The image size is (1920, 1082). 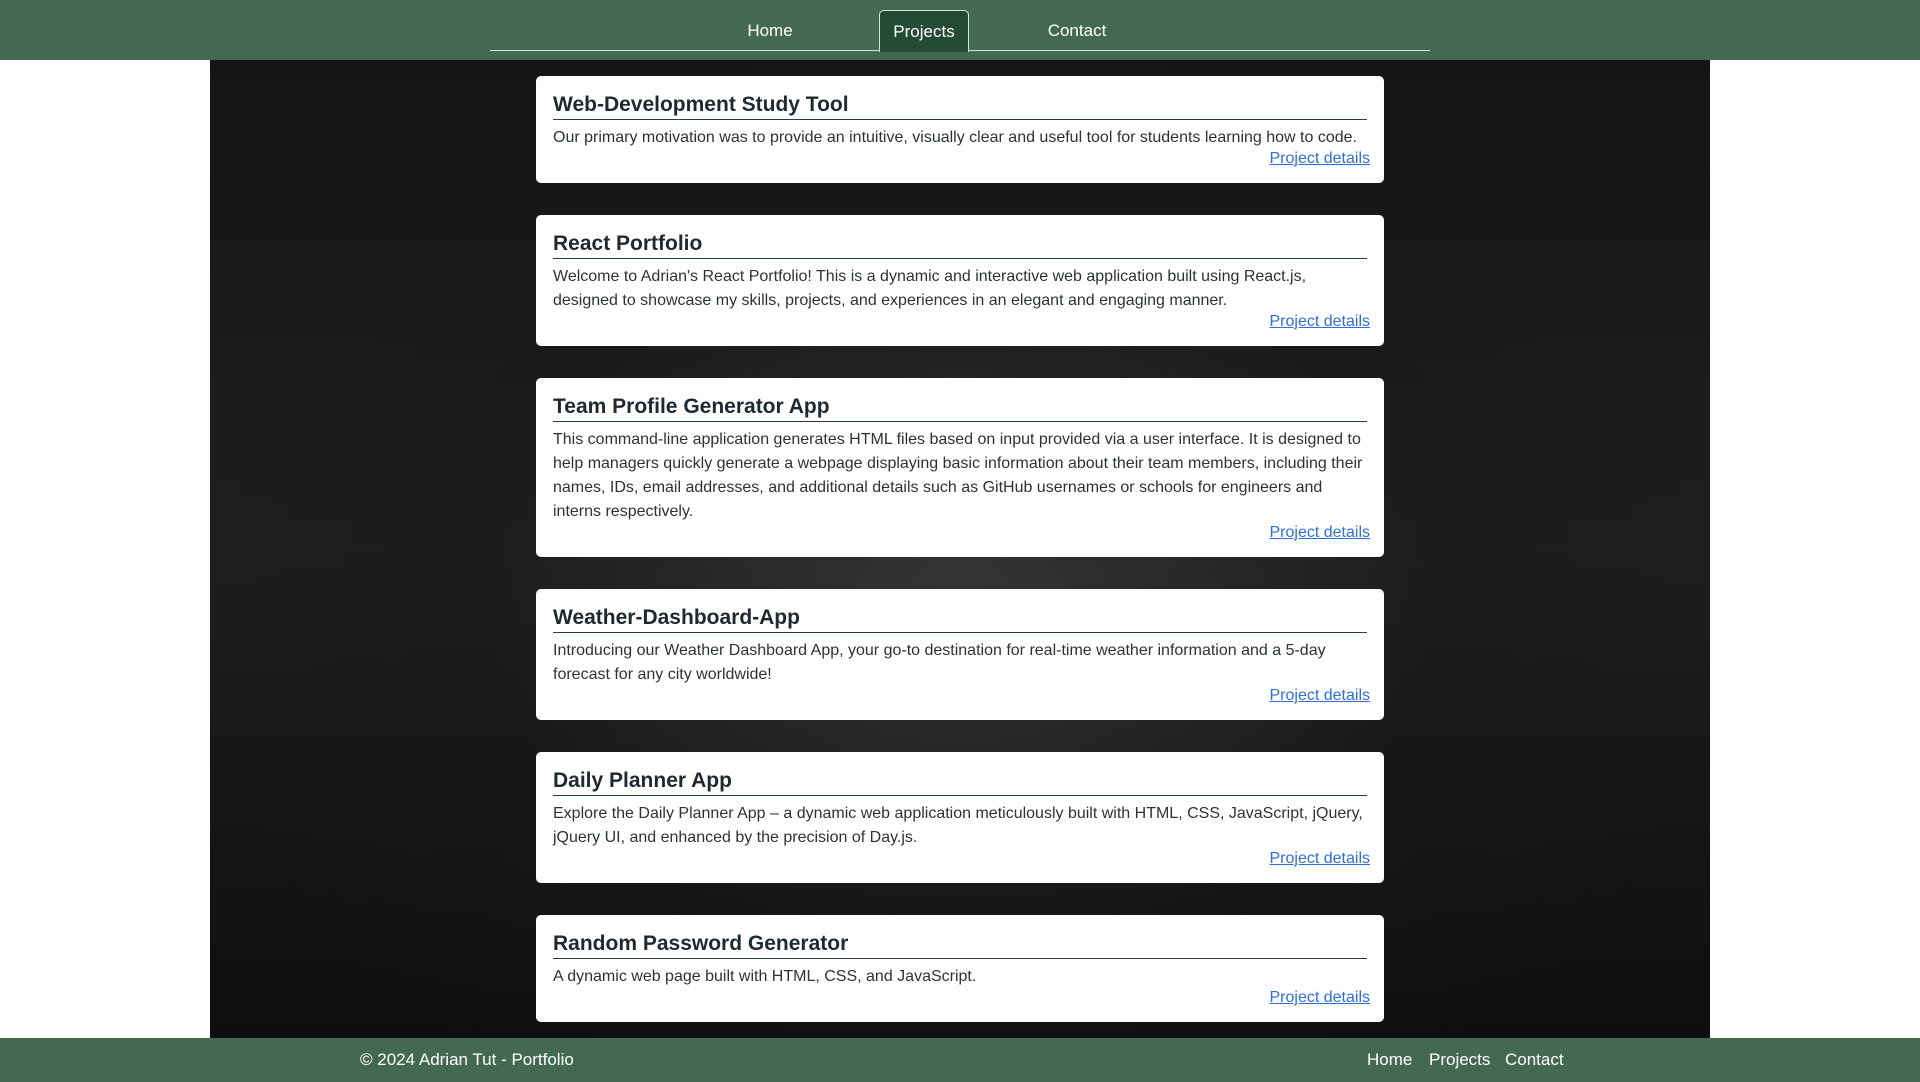 I want to click on project-title: Weather-Dashboard-App, so click(x=960, y=619).